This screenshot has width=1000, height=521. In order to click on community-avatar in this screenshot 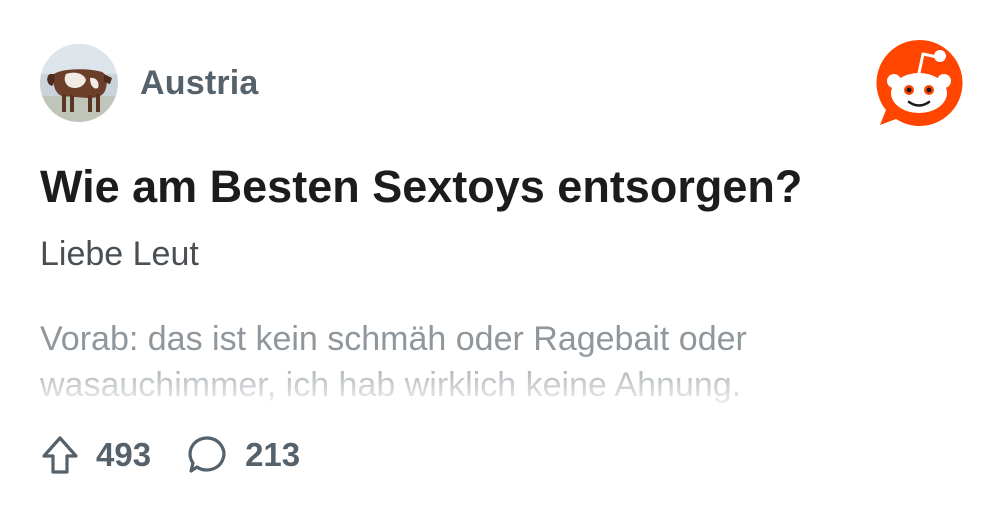, I will do `click(79, 83)`.